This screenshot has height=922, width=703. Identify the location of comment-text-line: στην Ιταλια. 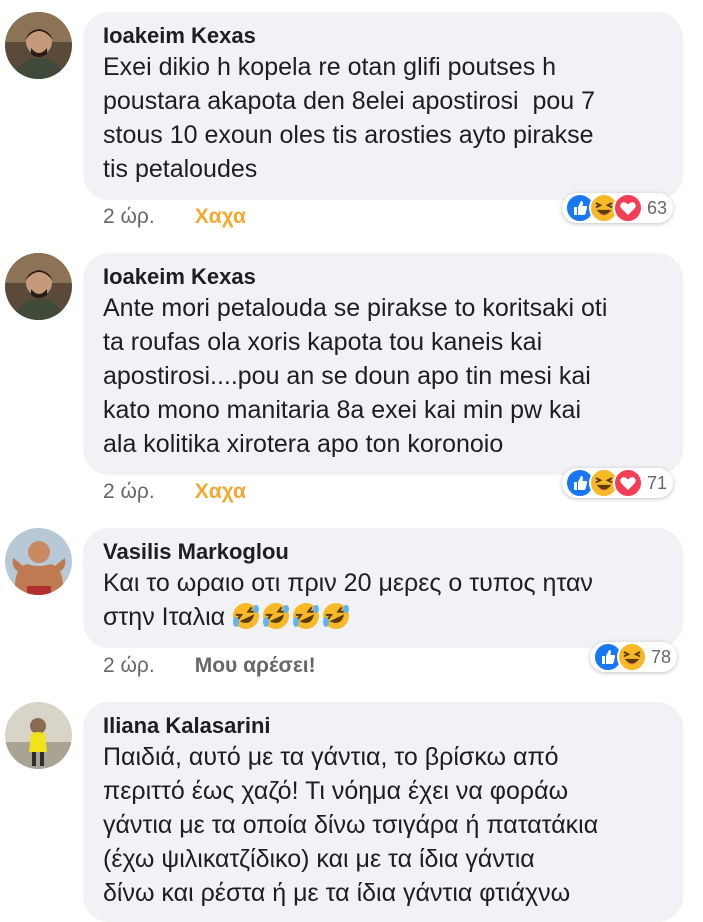
(164, 617).